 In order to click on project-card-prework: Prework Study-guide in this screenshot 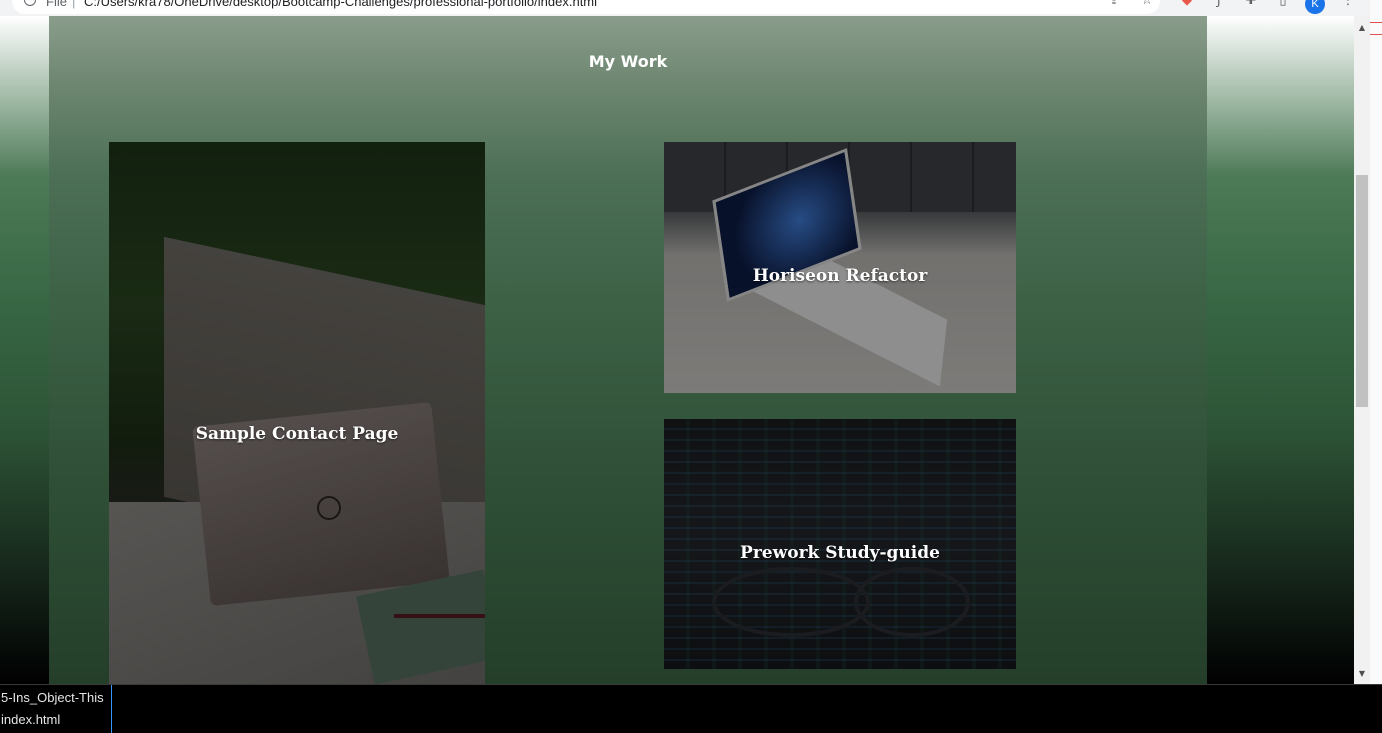, I will do `click(840, 544)`.